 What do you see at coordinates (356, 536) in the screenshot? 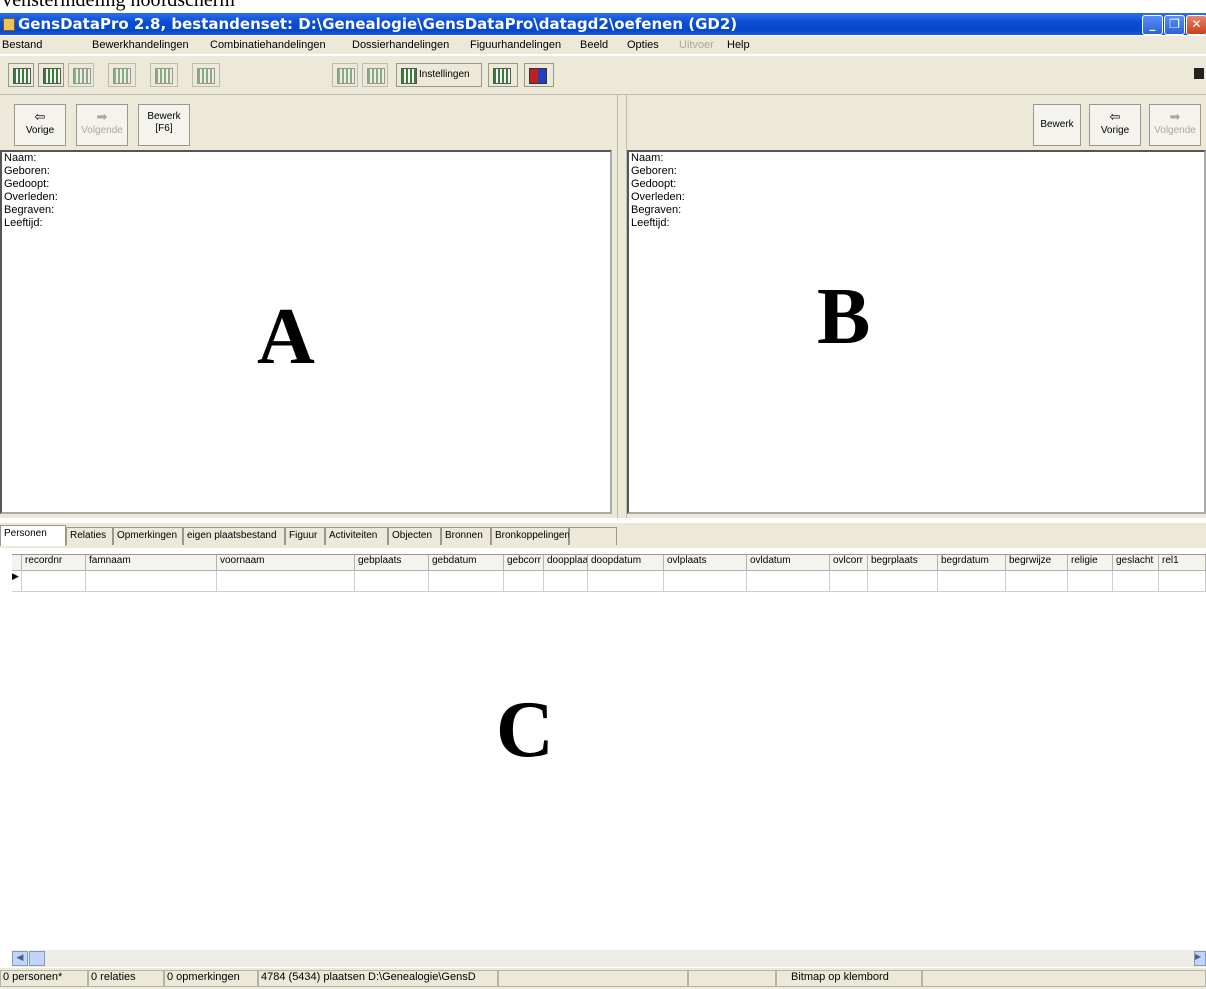
I see `tab-activiteiten: Activiteiten` at bounding box center [356, 536].